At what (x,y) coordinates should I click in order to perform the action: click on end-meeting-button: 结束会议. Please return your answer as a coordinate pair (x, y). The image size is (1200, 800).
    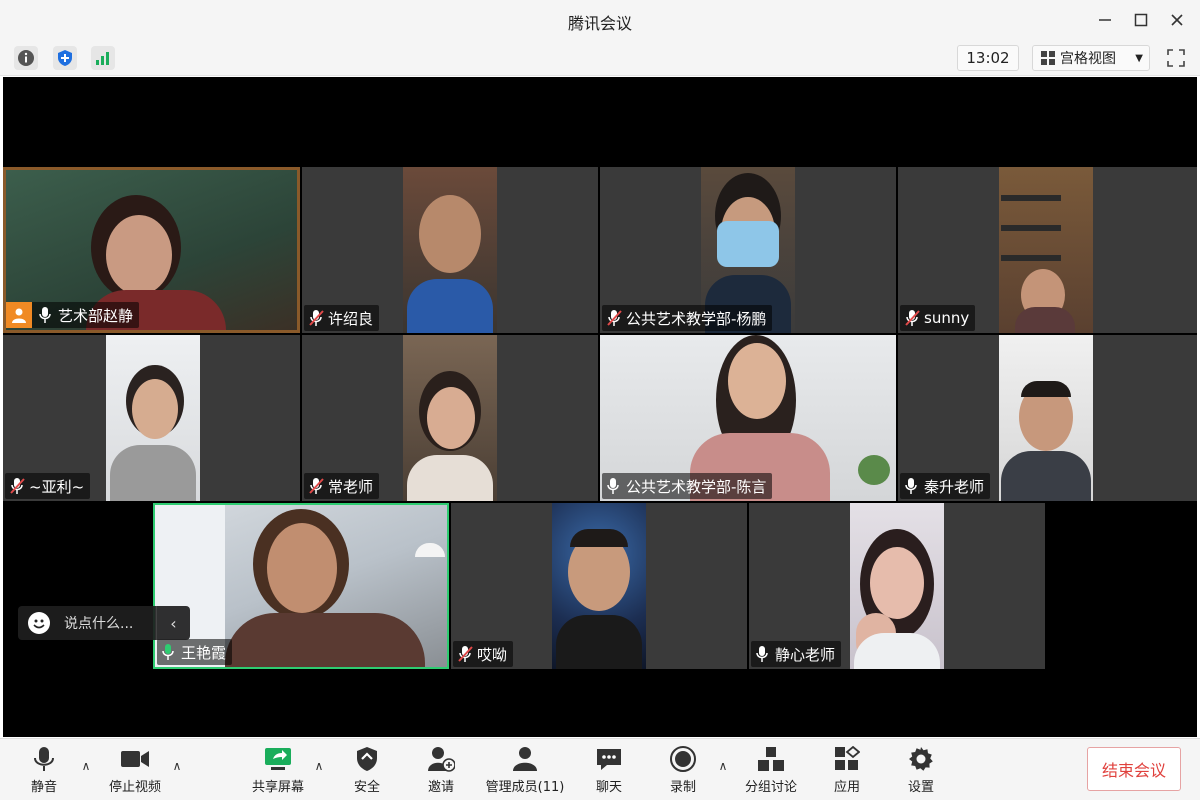
    Looking at the image, I should click on (1134, 769).